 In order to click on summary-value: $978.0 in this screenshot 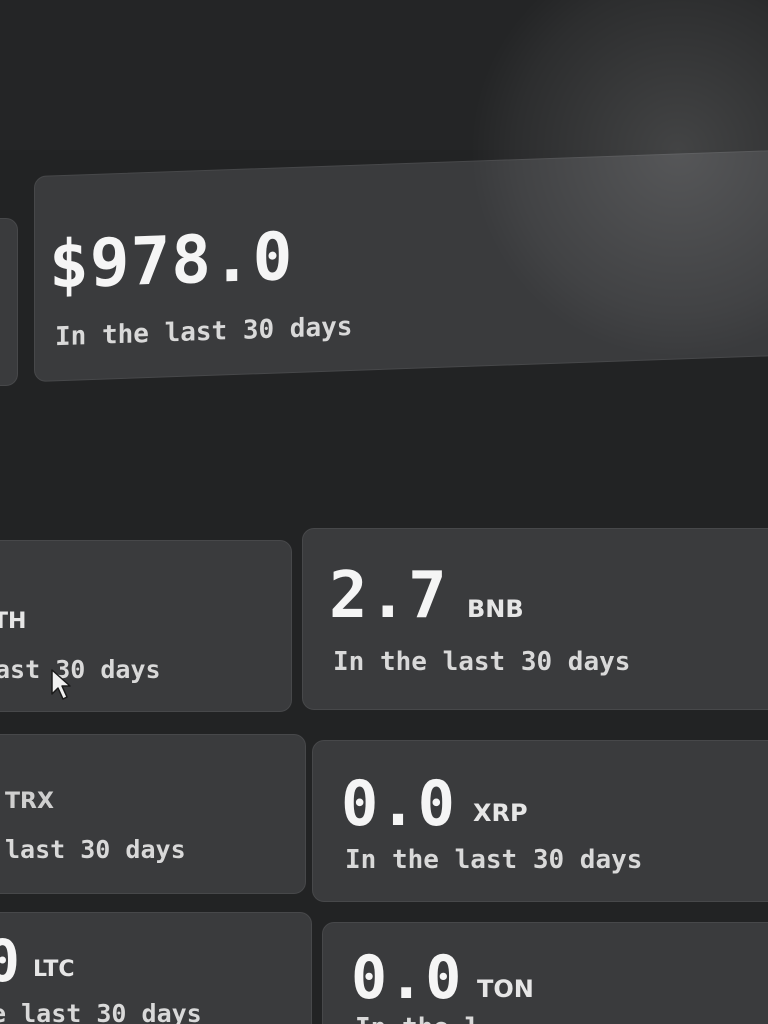, I will do `click(171, 260)`.